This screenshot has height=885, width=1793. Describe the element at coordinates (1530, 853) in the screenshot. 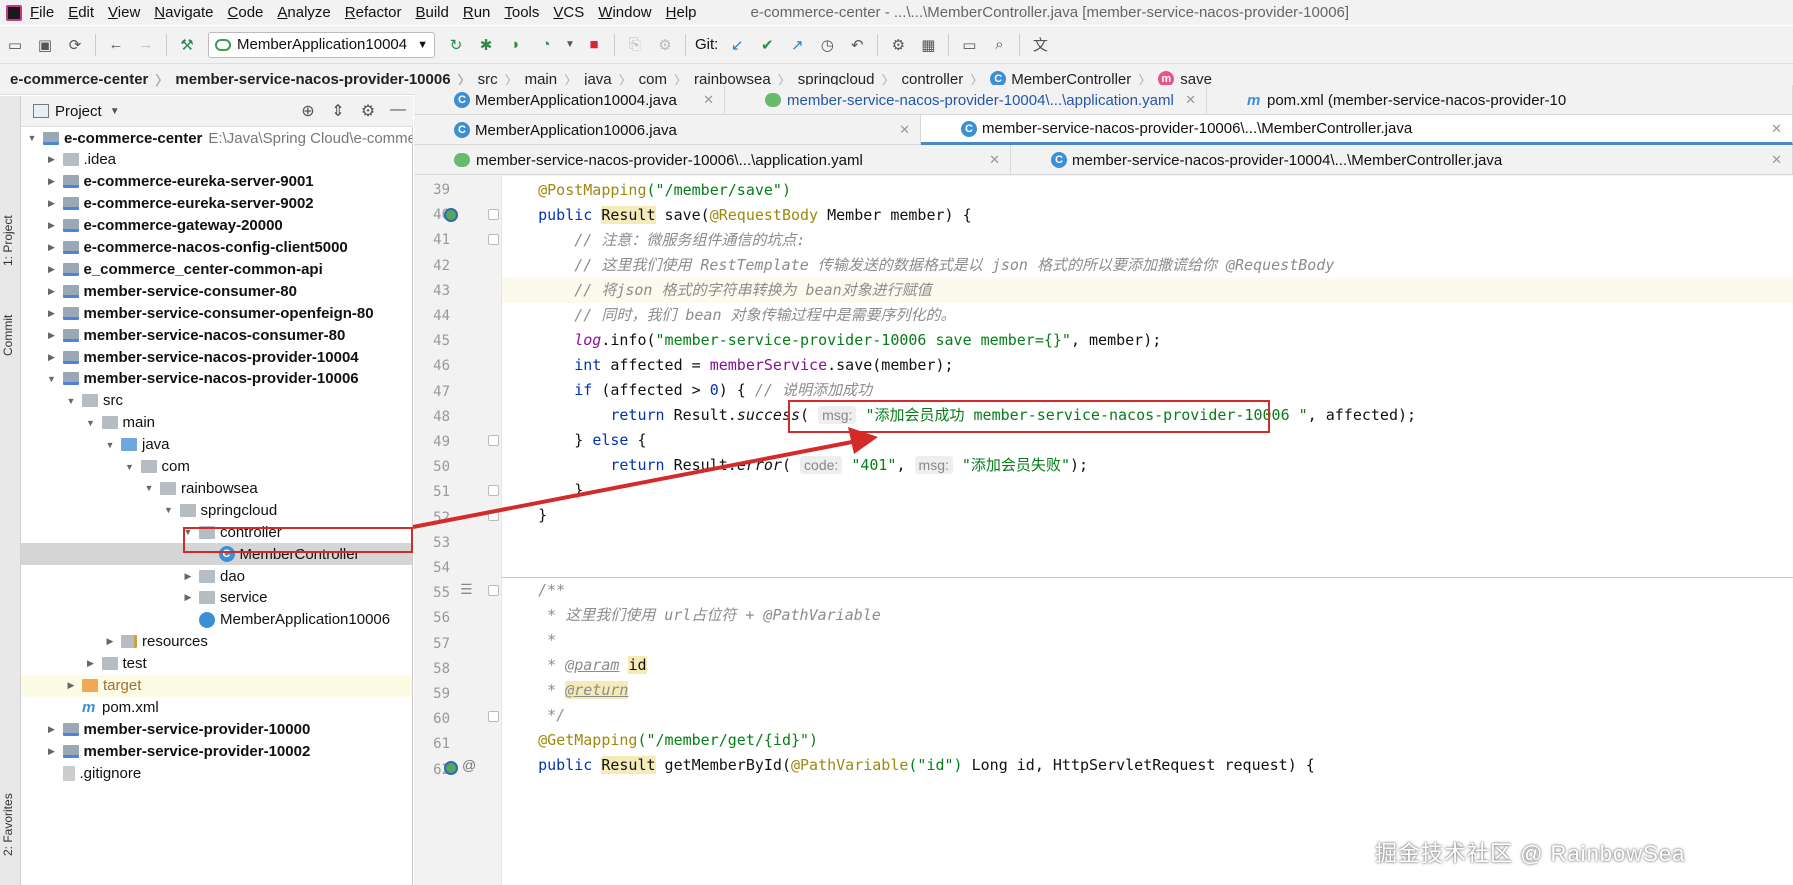

I see `watermark: 掘金技术社区 @ RainbowSea` at that location.